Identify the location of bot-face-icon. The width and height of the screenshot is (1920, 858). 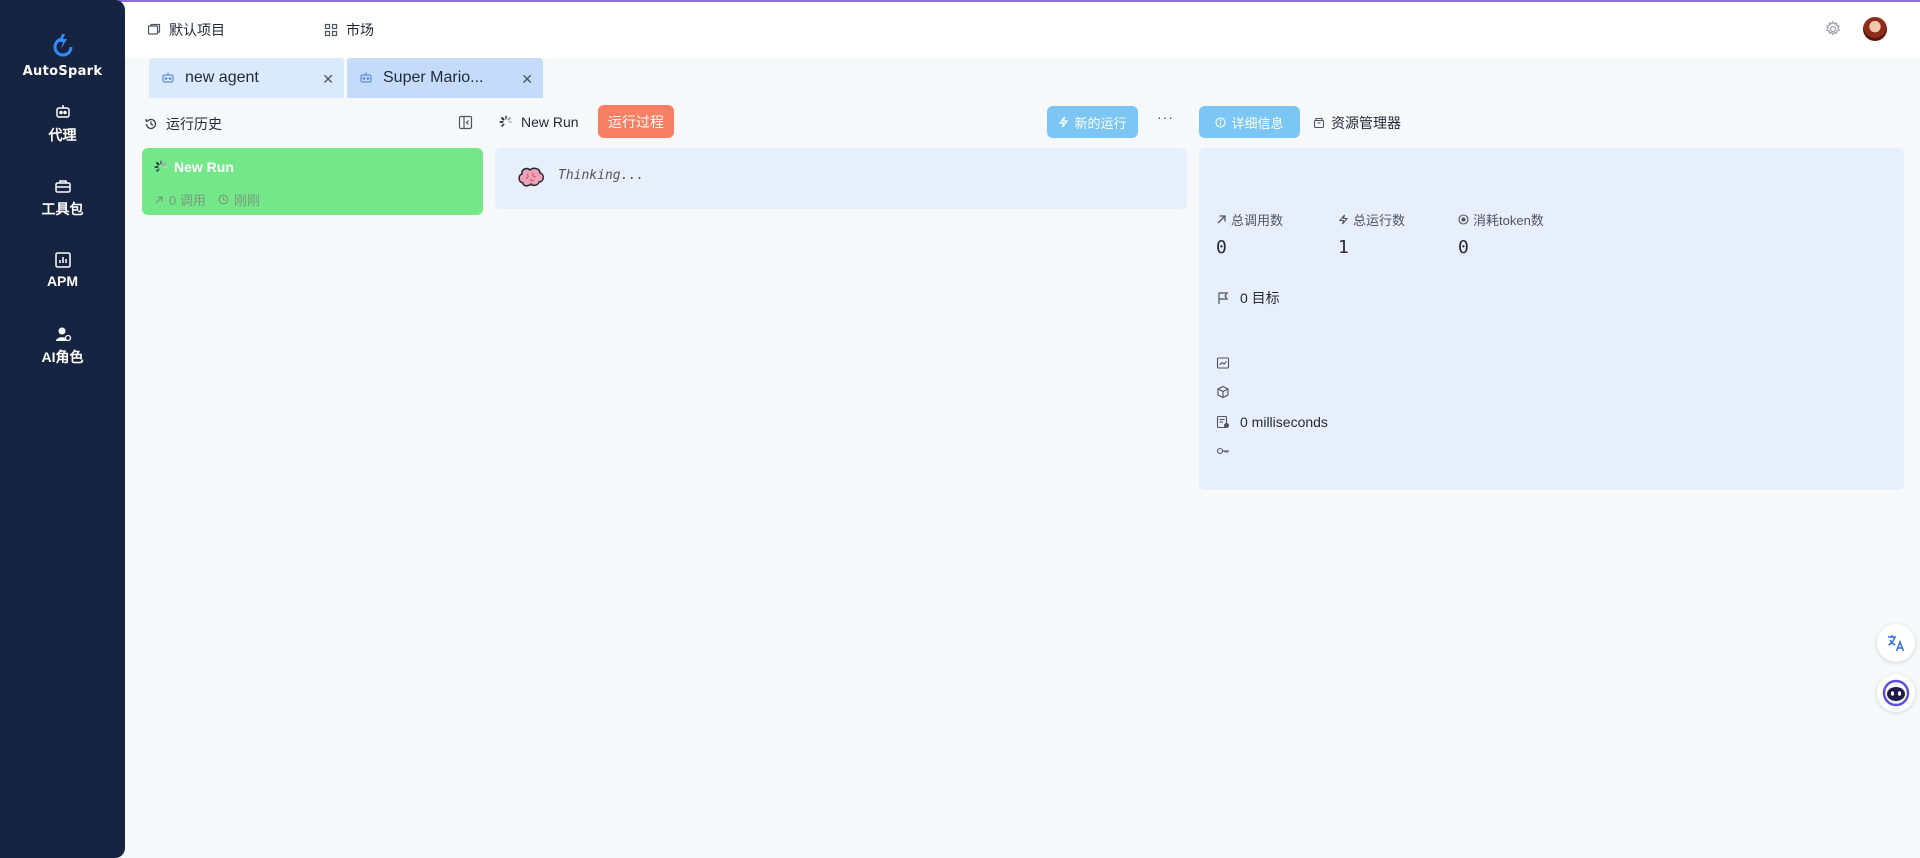
(1896, 693).